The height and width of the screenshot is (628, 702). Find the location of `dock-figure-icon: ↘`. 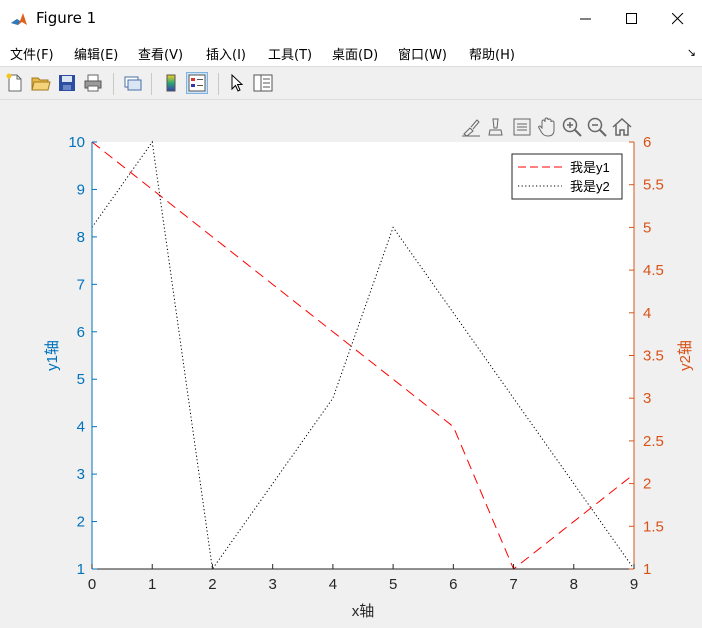

dock-figure-icon: ↘ is located at coordinates (691, 52).